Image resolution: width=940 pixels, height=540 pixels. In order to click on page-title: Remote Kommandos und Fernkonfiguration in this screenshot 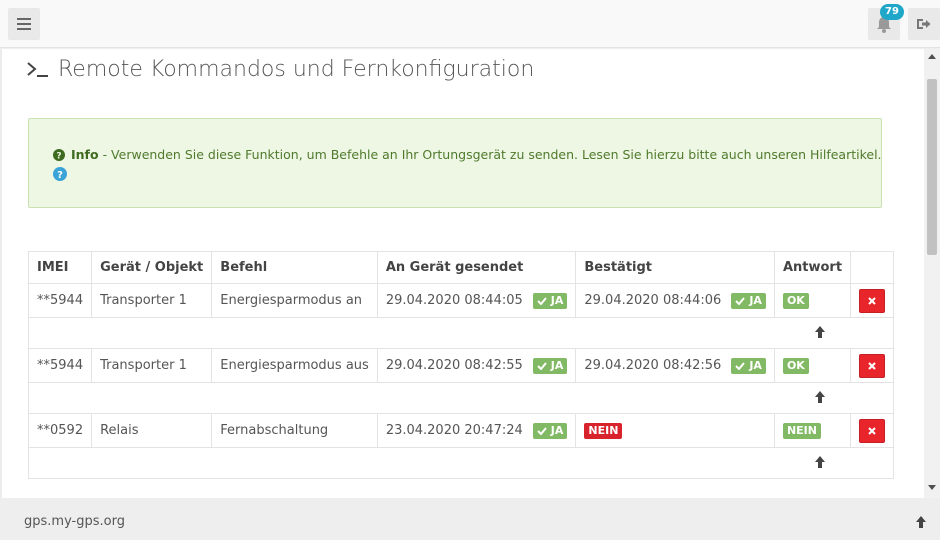, I will do `click(280, 69)`.